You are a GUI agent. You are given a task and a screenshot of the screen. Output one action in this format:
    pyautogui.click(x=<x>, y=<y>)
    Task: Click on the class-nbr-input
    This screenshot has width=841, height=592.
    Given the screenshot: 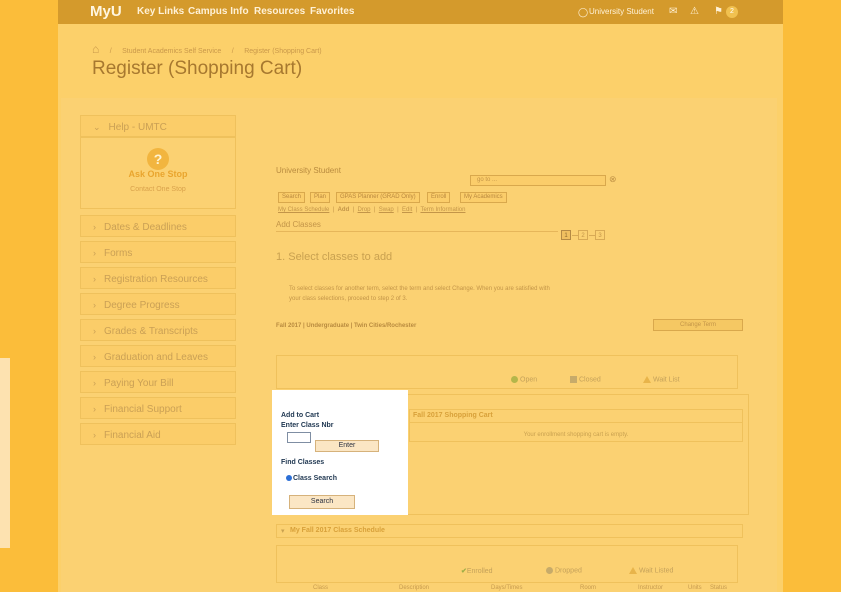 What is the action you would take?
    pyautogui.click(x=299, y=437)
    